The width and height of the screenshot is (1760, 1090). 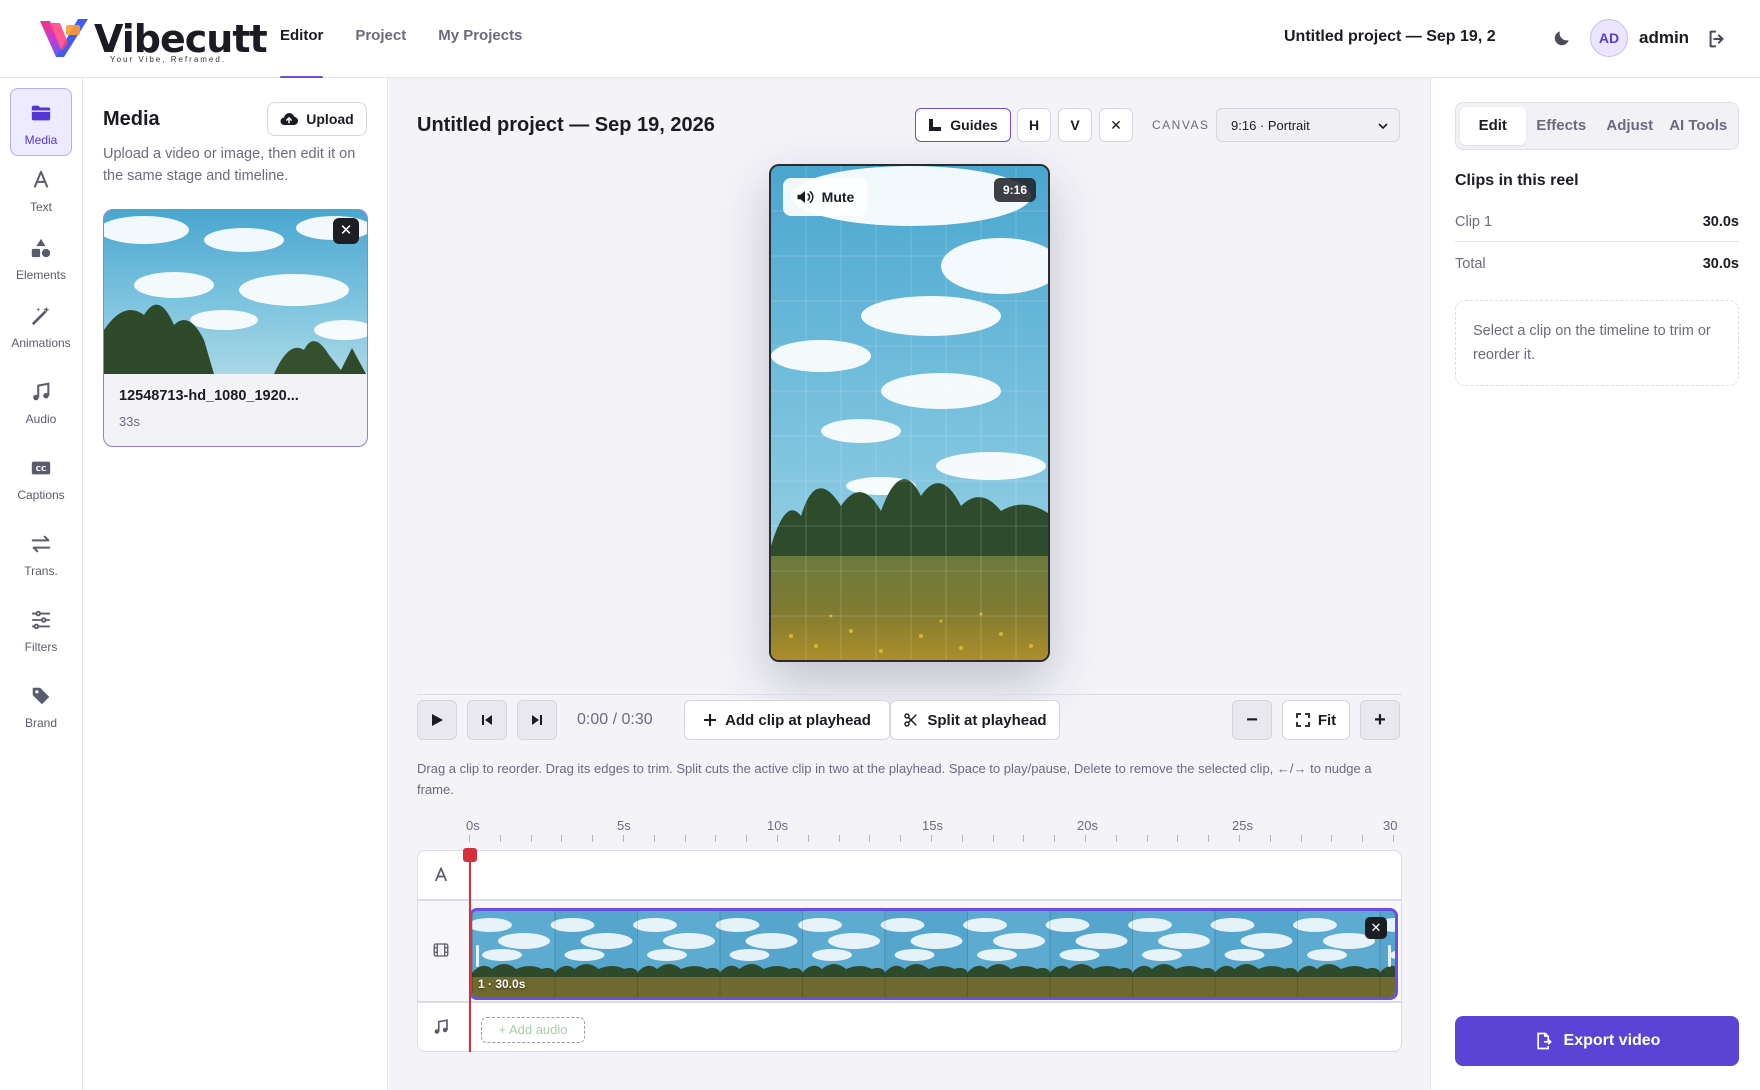 I want to click on chevron-down-icon, so click(x=1383, y=126).